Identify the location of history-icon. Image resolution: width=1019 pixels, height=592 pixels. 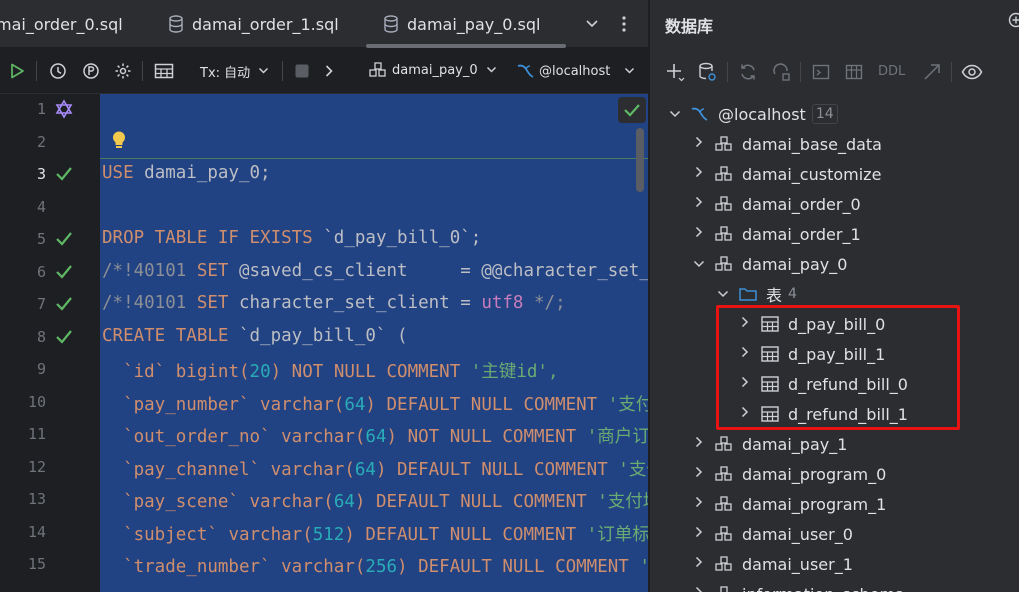
(58, 71).